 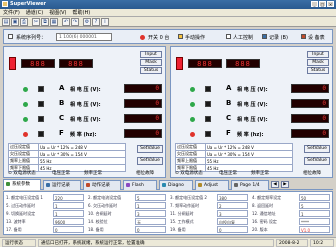 What do you see at coordinates (57, 12) in the screenshot?
I see `menu-view: 视图(V)` at bounding box center [57, 12].